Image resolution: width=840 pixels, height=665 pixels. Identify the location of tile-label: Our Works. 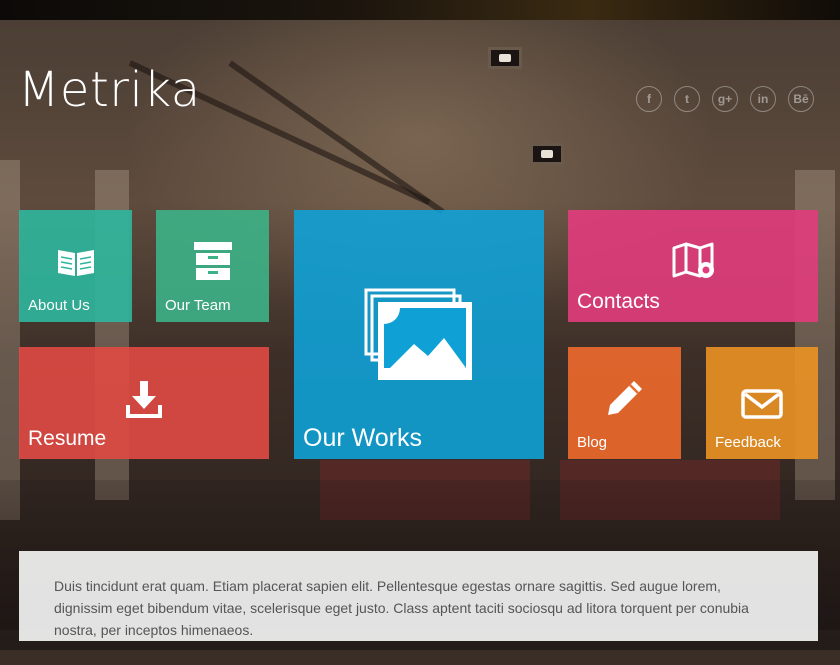
(362, 438).